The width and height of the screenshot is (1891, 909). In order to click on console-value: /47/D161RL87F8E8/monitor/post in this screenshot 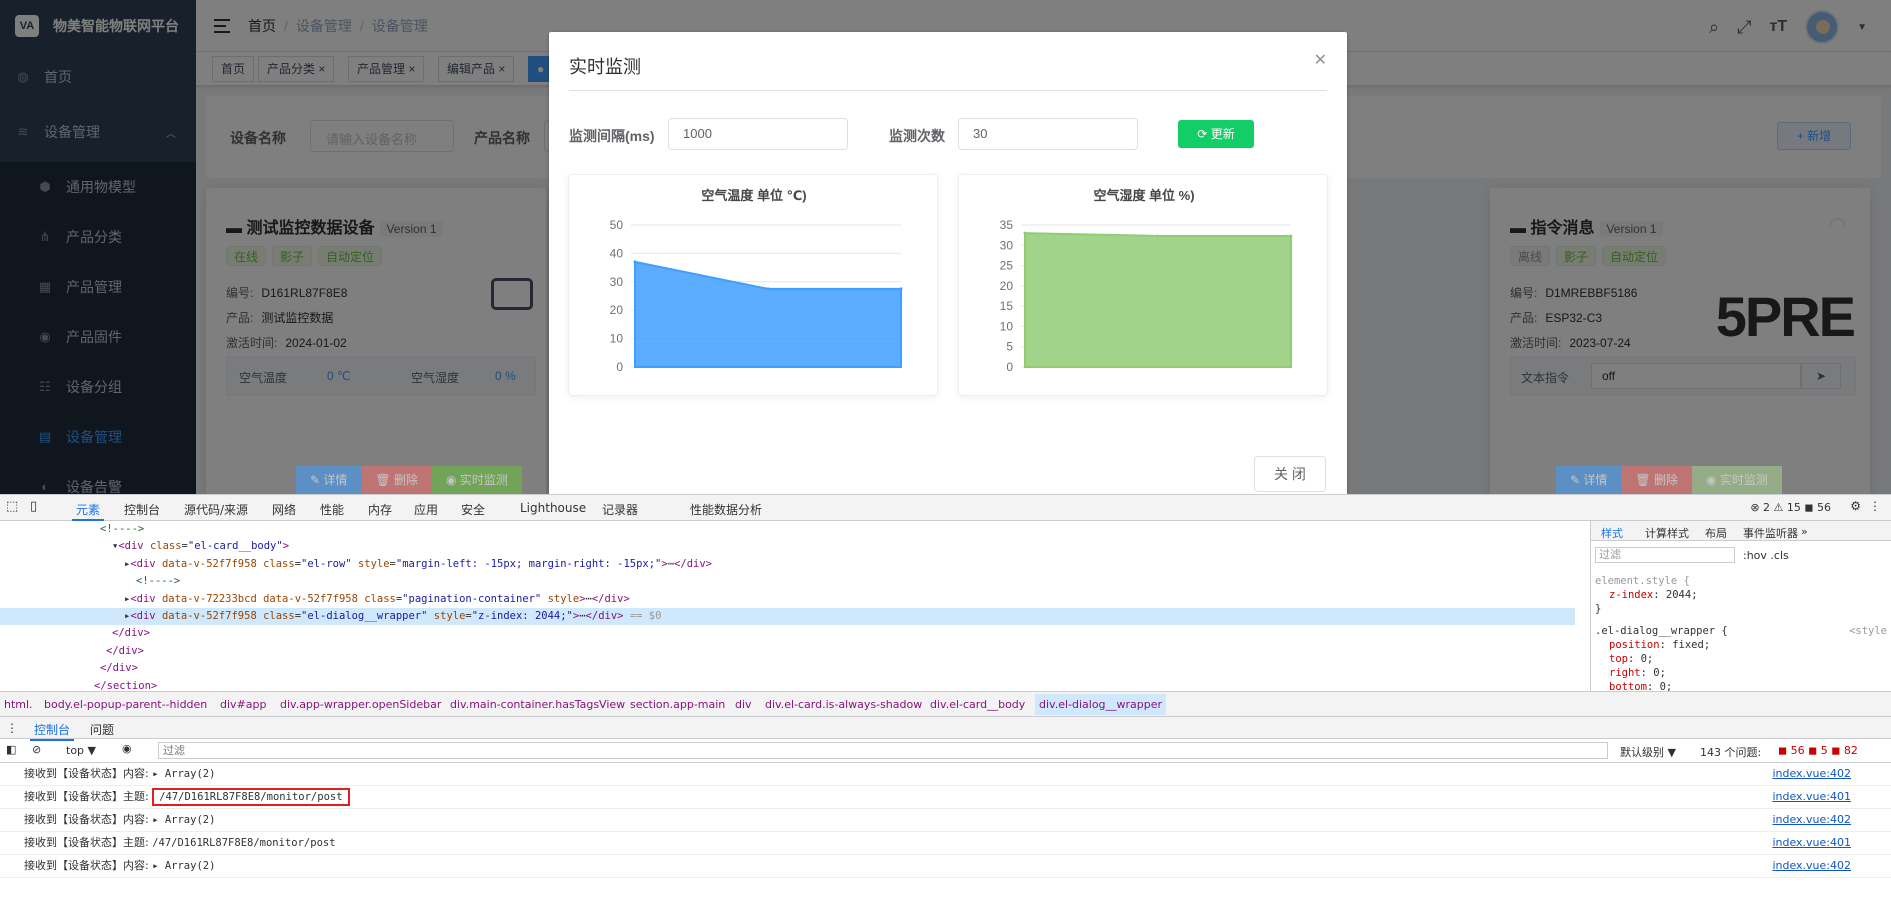, I will do `click(243, 843)`.